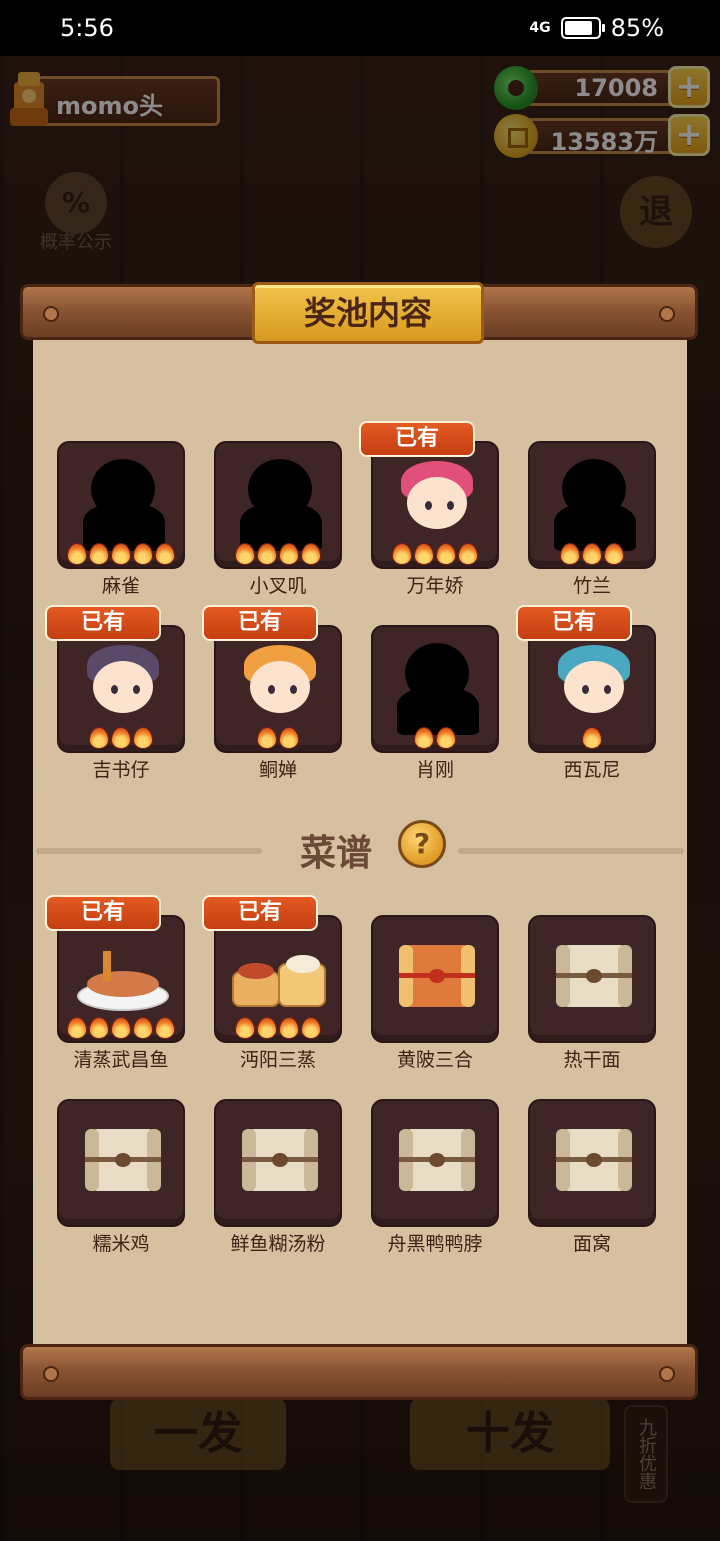 This screenshot has height=1541, width=720. I want to click on recipe-name: 鲜鱼糊汤粉, so click(278, 1244).